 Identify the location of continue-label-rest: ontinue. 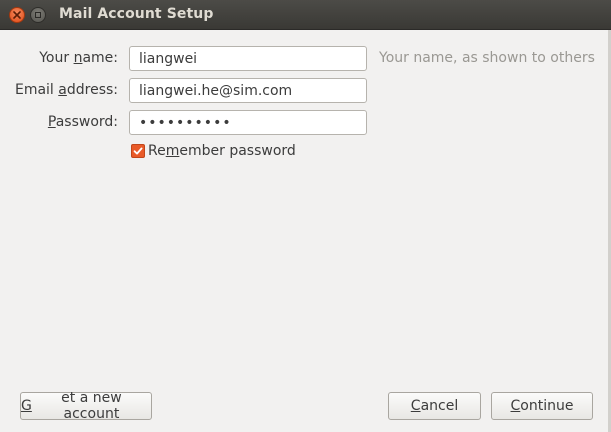
(547, 406).